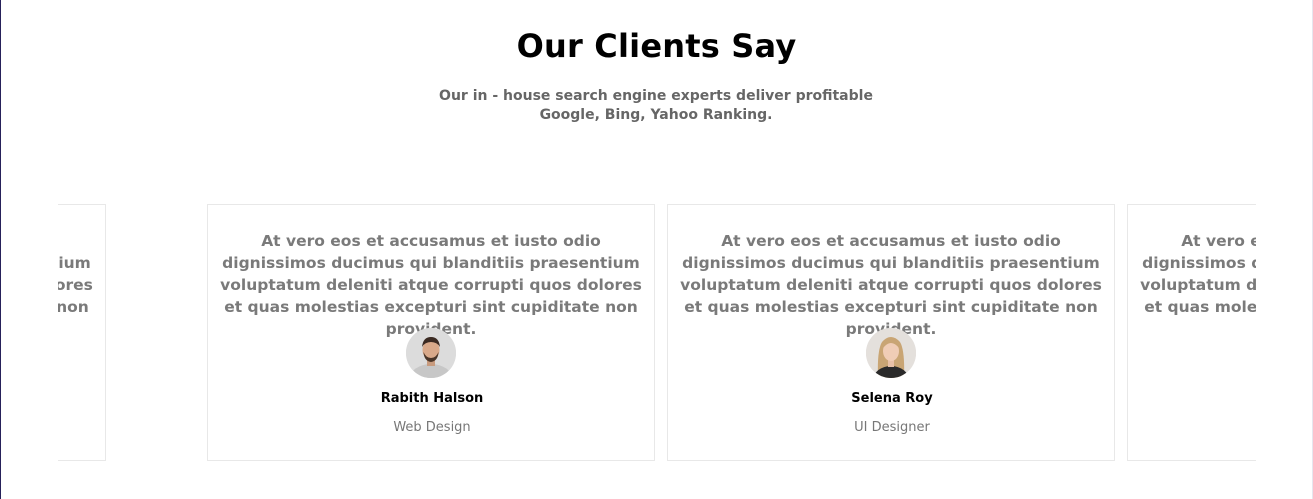 The width and height of the screenshot is (1313, 499). Describe the element at coordinates (891, 353) in the screenshot. I see `woman-avatar-icon` at that location.